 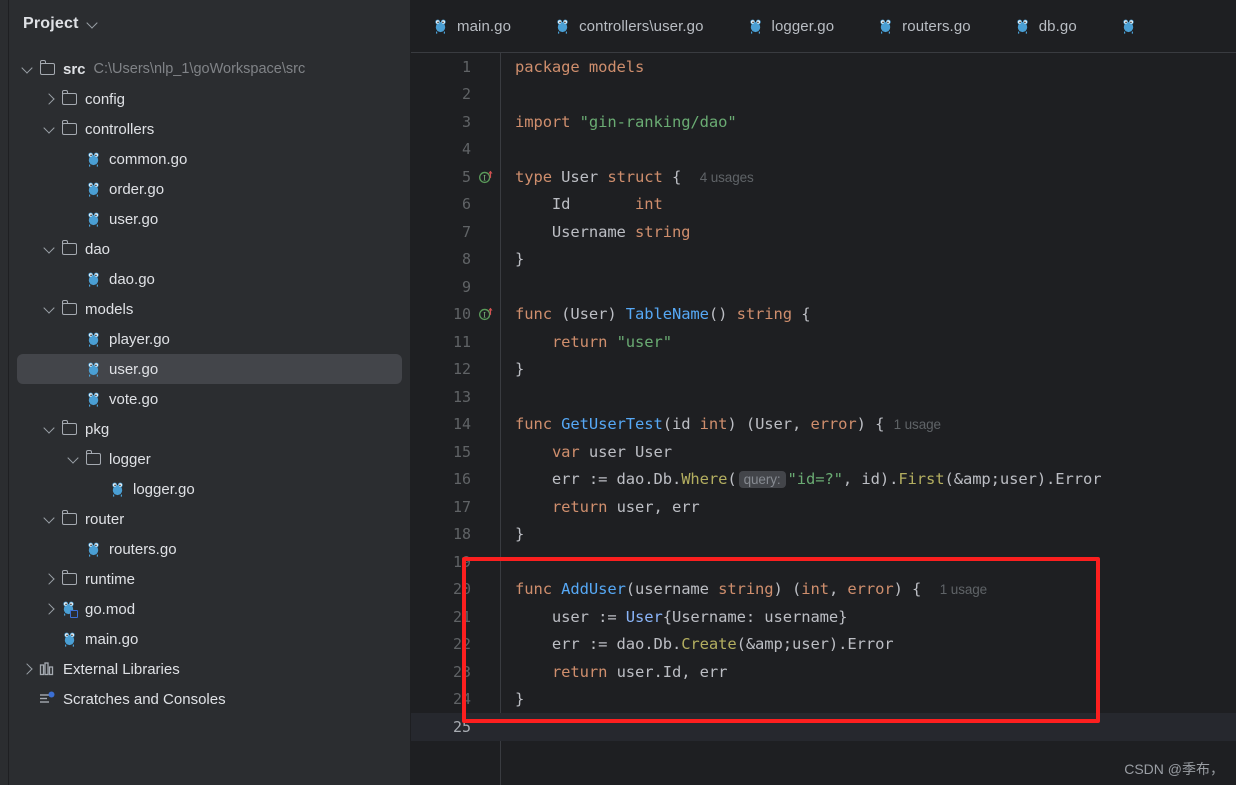 I want to click on tree-item-label: common.go, so click(x=148, y=159).